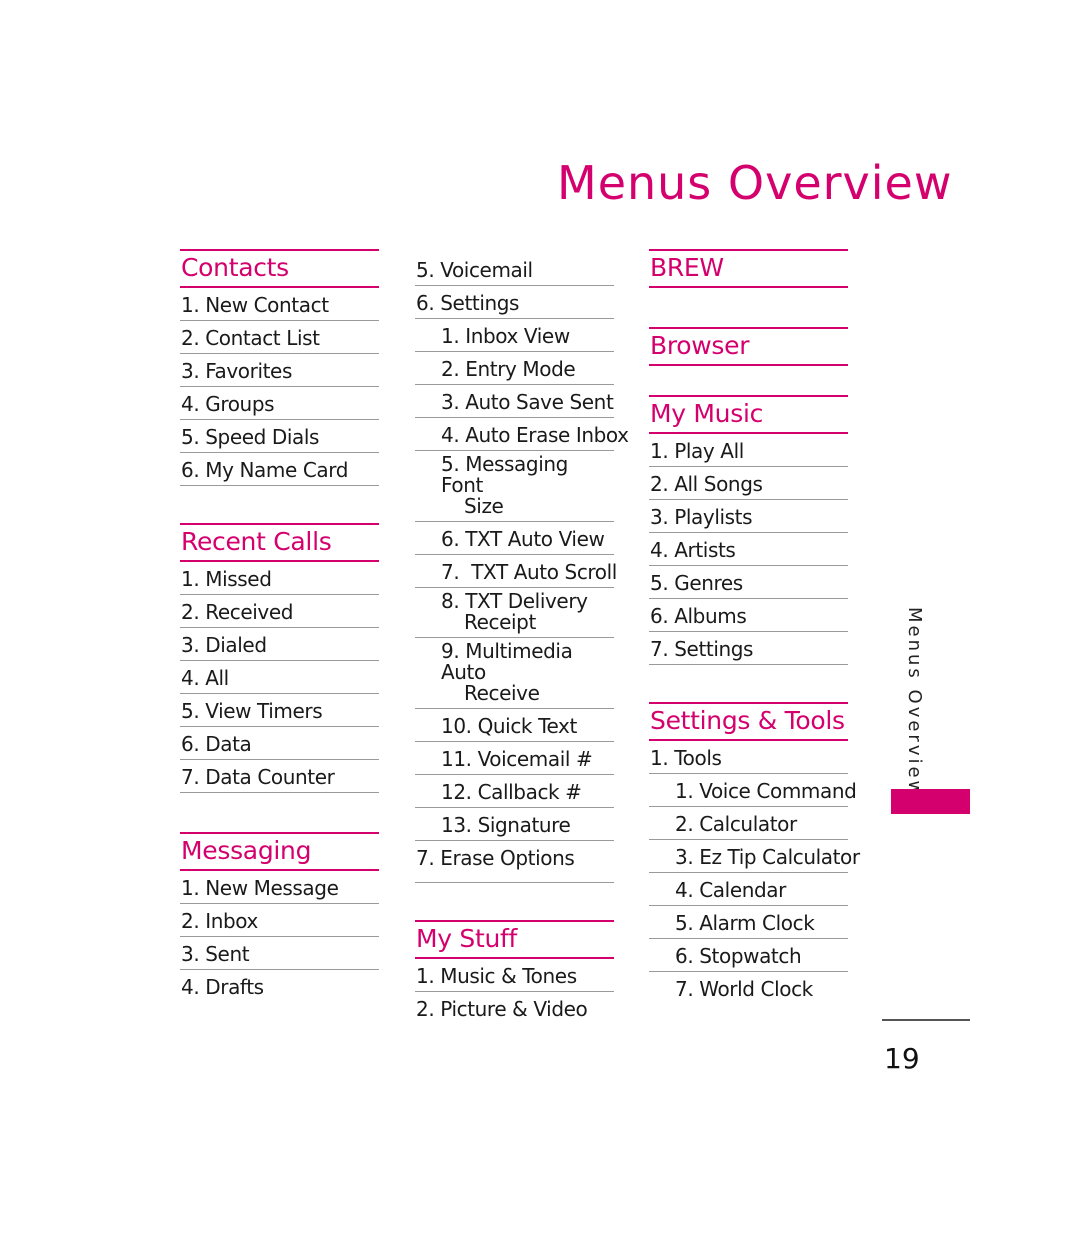  I want to click on submenu-item: 7. World Clock, so click(748, 988).